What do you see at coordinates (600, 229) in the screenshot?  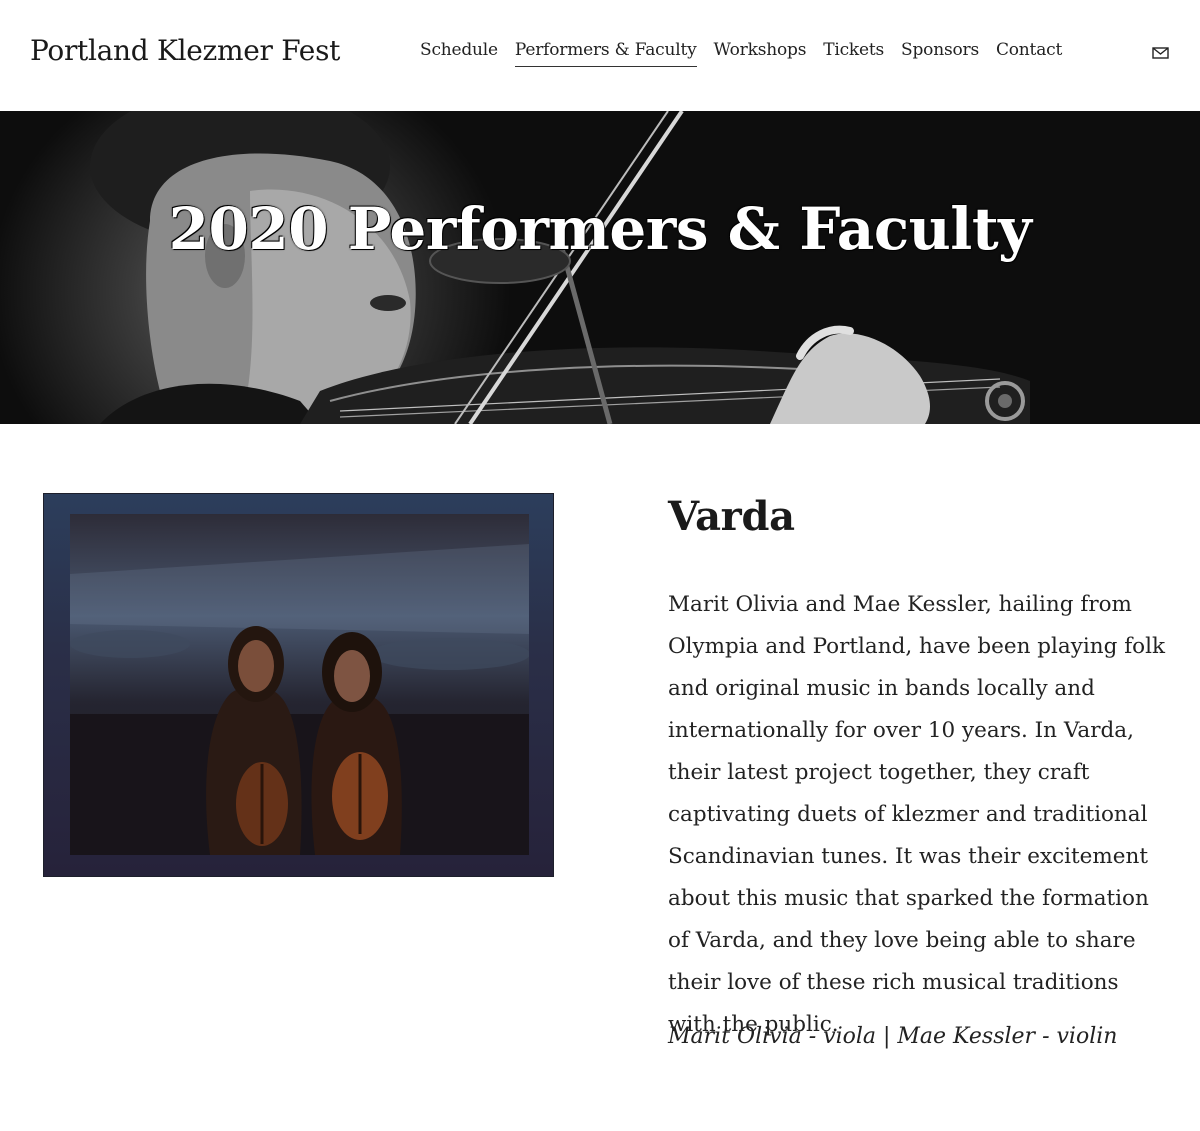 I see `page-title: 2020 Performers & Faculty` at bounding box center [600, 229].